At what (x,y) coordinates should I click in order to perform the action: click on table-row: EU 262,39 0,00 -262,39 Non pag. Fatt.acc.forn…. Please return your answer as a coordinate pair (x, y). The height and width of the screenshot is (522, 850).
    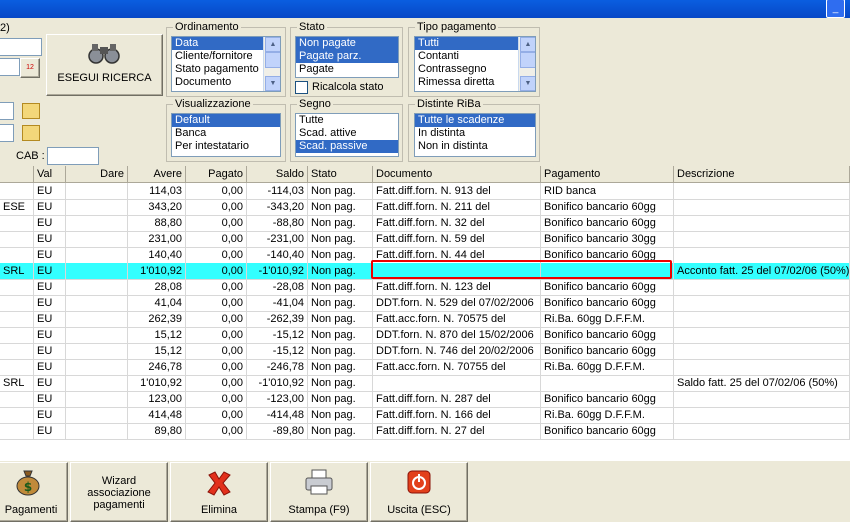
    Looking at the image, I should click on (425, 319).